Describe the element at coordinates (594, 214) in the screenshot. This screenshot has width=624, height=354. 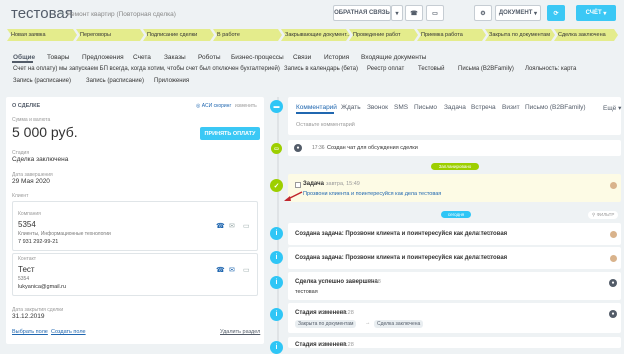
I see `filter-icon: ⚲` at that location.